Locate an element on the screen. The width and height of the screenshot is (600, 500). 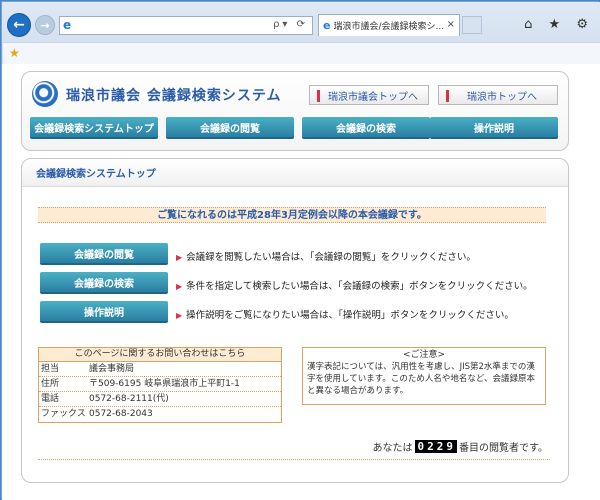
contact-value: 0572-68-2111(代) is located at coordinates (129, 399).